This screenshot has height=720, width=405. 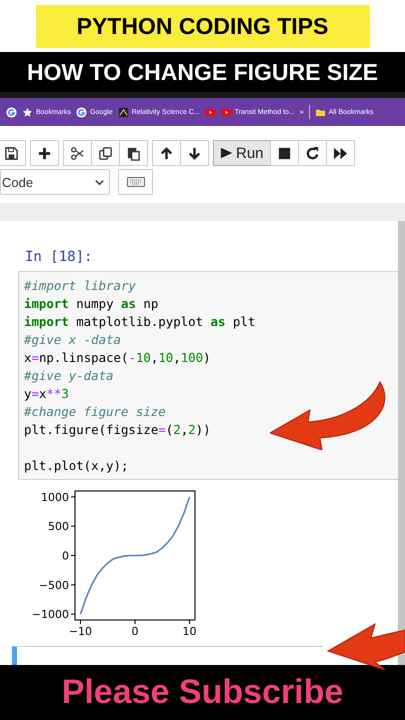 I want to click on paste-button, so click(x=133, y=153).